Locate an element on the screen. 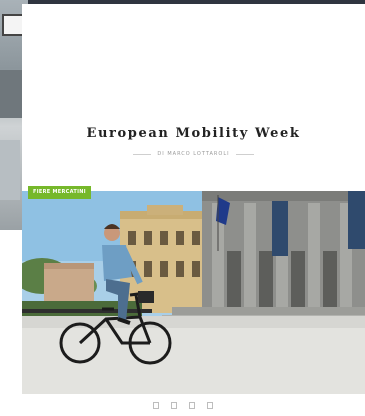 Image resolution: width=365 pixels, height=416 pixels. category-badge: FIERE MERCATINI is located at coordinates (59, 192).